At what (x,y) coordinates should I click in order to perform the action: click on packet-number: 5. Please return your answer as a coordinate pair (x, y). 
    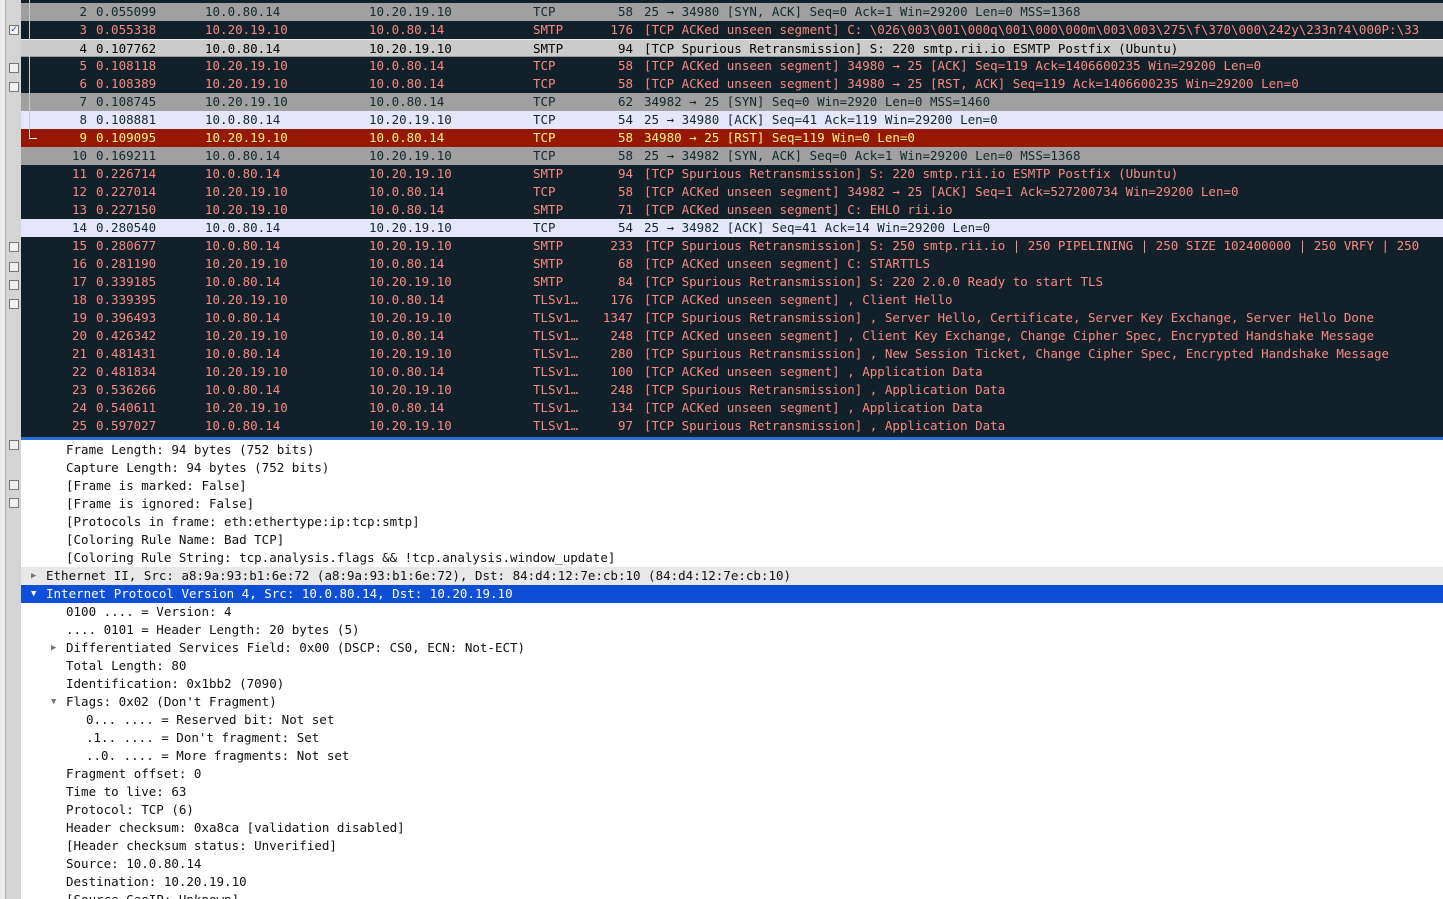
    Looking at the image, I should click on (83, 65).